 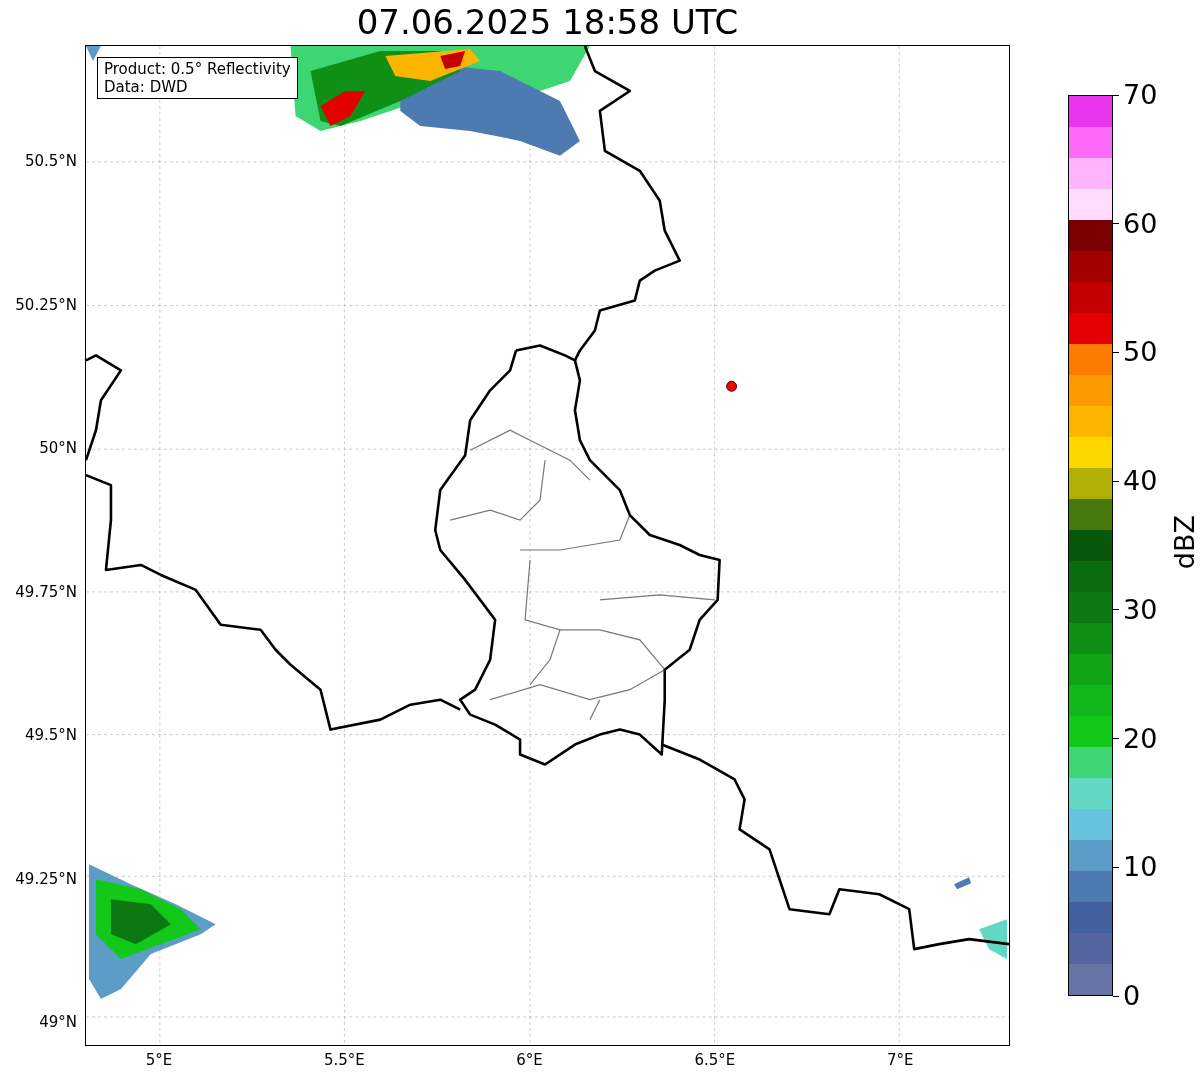 I want to click on longitude-label: 5°E, so click(x=159, y=1060).